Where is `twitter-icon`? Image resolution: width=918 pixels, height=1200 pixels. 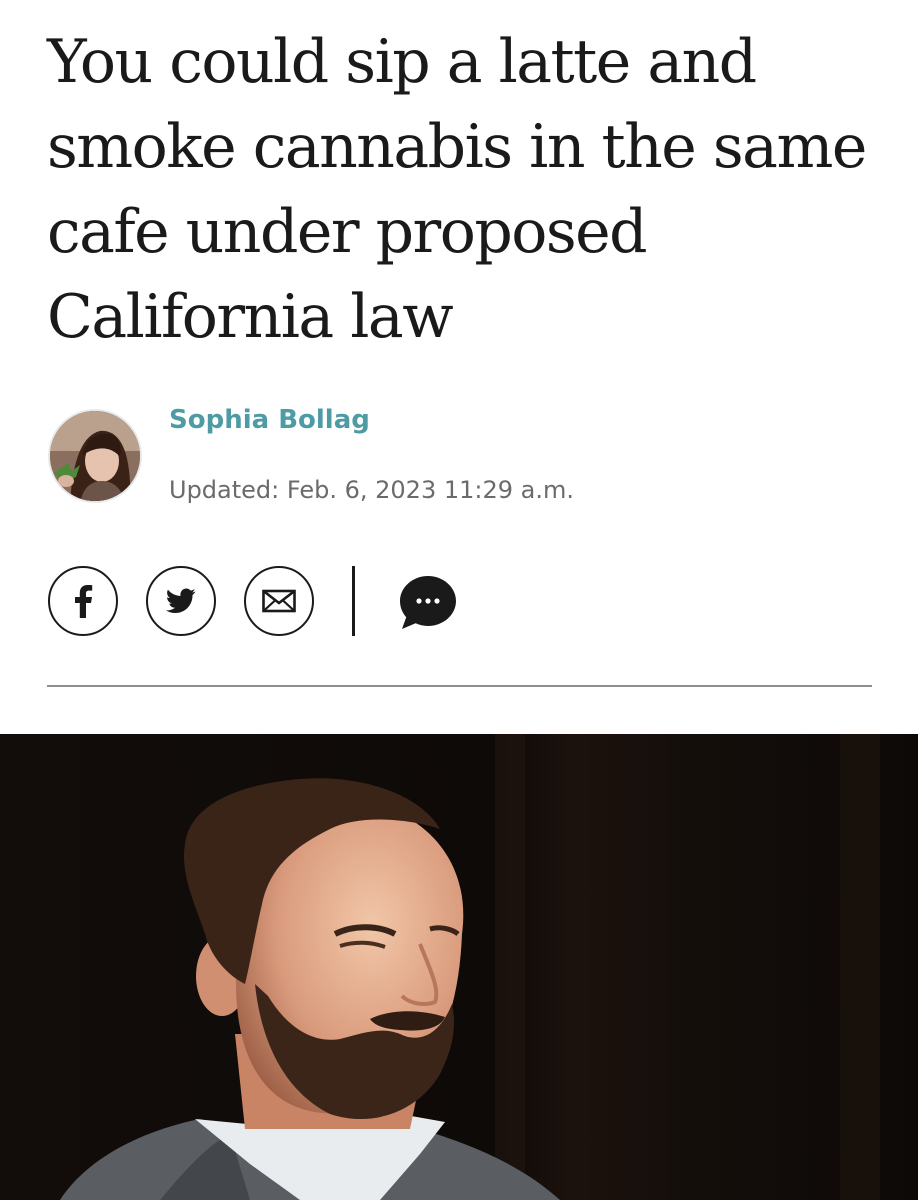
twitter-icon is located at coordinates (181, 600).